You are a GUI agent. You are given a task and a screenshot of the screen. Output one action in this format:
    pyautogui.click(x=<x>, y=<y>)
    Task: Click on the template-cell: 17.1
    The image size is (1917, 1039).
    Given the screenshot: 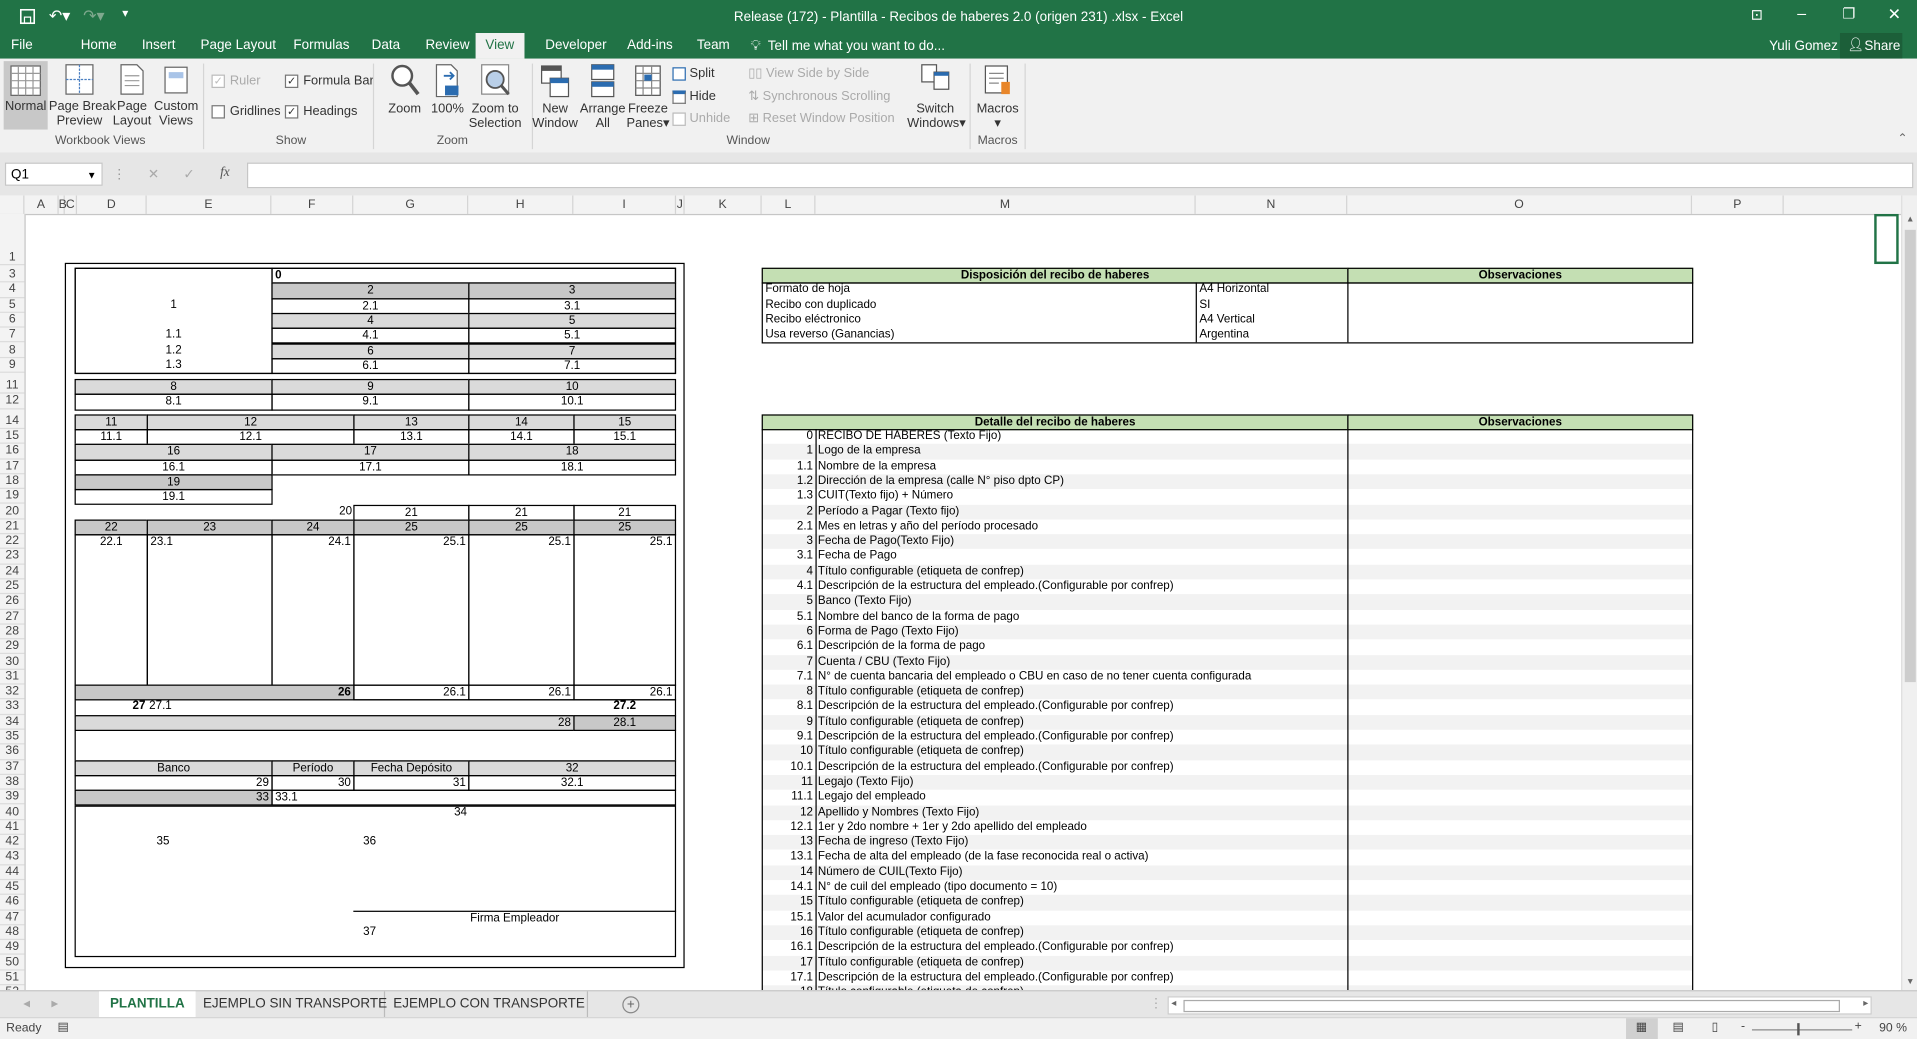 What is the action you would take?
    pyautogui.click(x=370, y=467)
    